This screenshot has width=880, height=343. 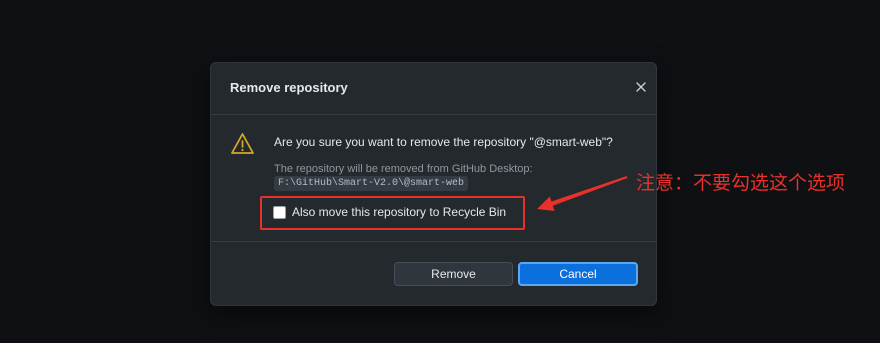 What do you see at coordinates (578, 274) in the screenshot?
I see `cancel-button: Cancel` at bounding box center [578, 274].